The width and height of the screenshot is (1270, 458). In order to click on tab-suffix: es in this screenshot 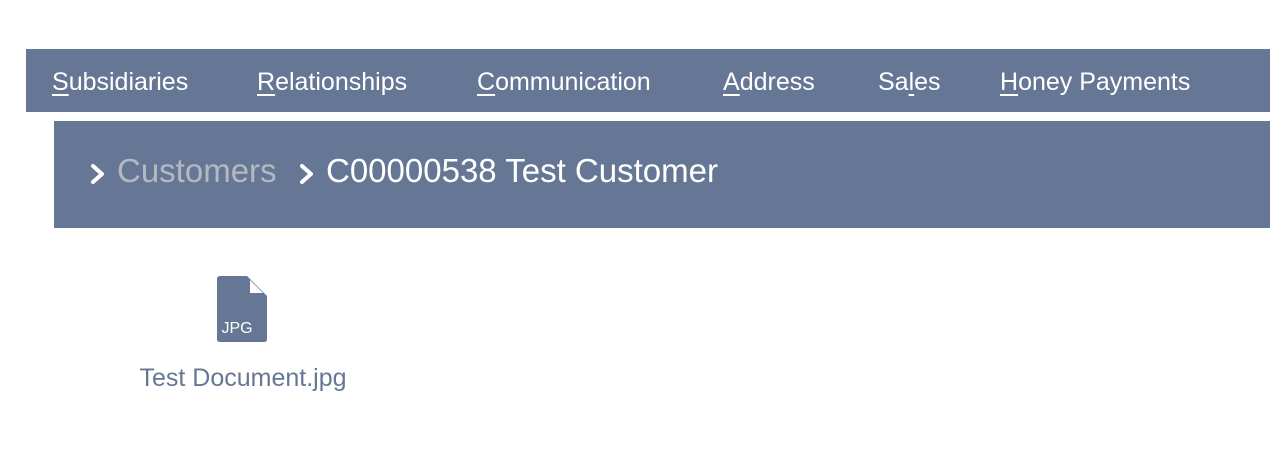, I will do `click(927, 82)`.